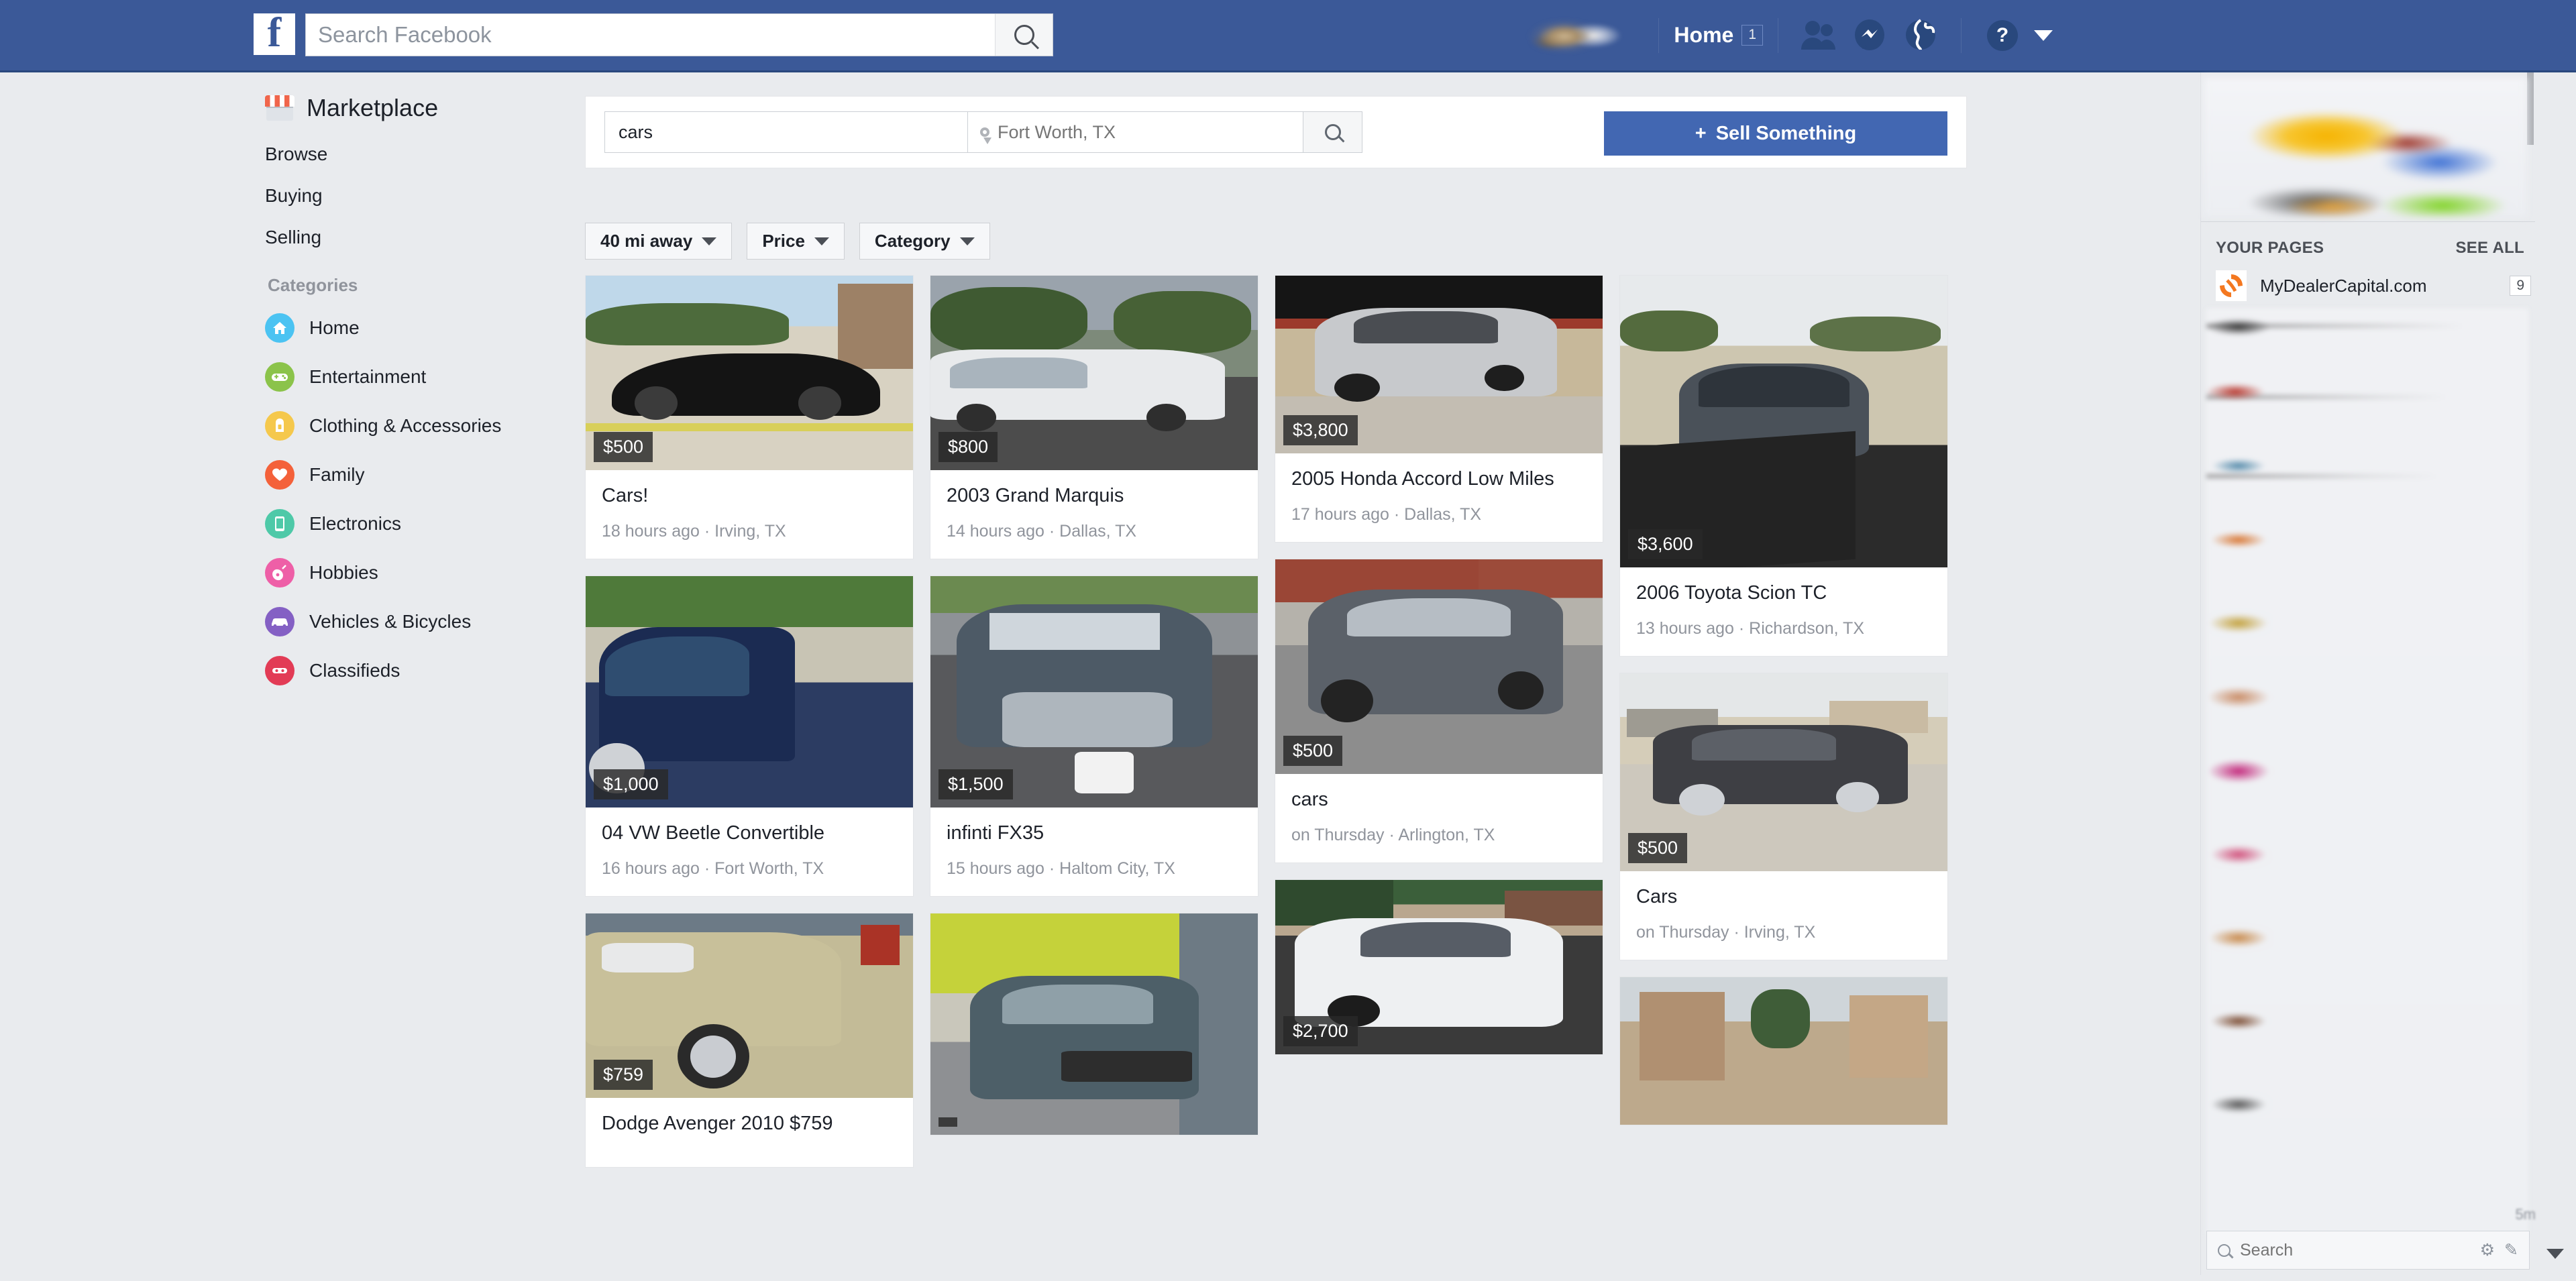  What do you see at coordinates (821, 241) in the screenshot?
I see `chevron-down-icon` at bounding box center [821, 241].